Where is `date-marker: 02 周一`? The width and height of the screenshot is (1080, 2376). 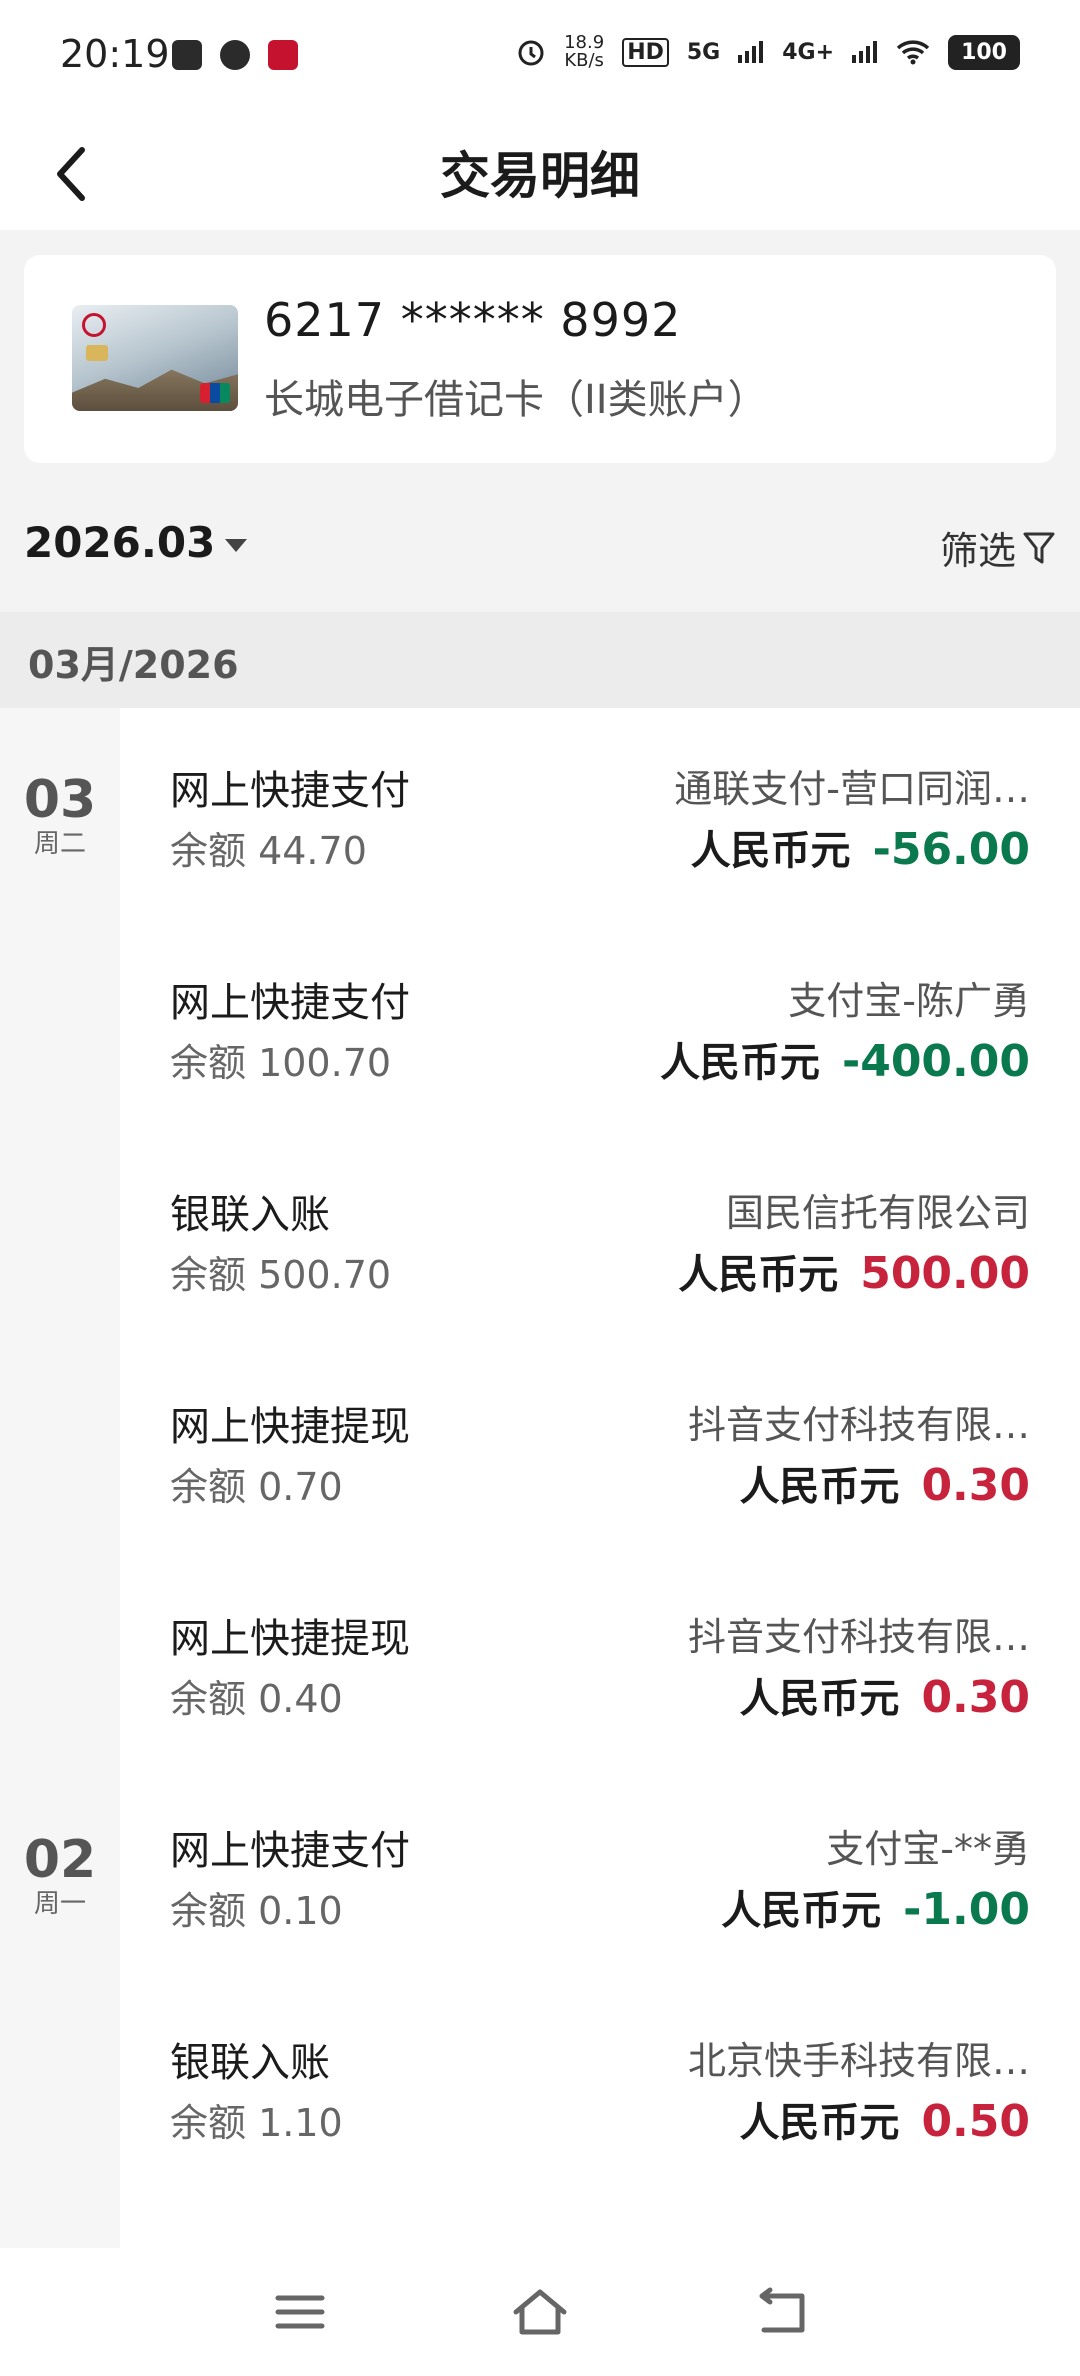 date-marker: 02 周一 is located at coordinates (60, 1876).